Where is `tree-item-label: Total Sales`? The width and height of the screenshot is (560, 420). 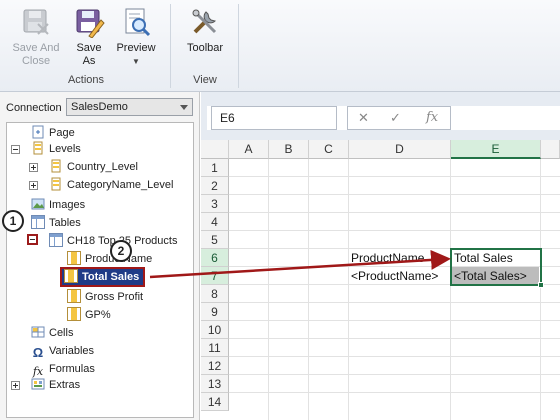 tree-item-label: Total Sales is located at coordinates (111, 277).